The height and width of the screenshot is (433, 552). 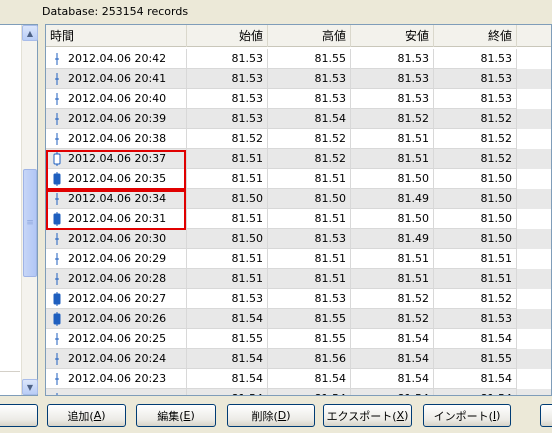 What do you see at coordinates (475, 392) in the screenshot?
I see `close-cell: 81.54` at bounding box center [475, 392].